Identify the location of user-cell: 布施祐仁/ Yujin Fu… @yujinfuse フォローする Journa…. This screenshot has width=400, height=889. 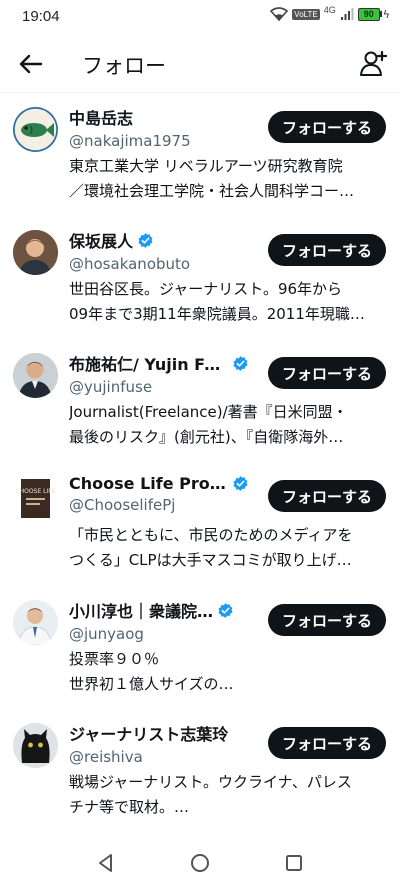
(200, 403).